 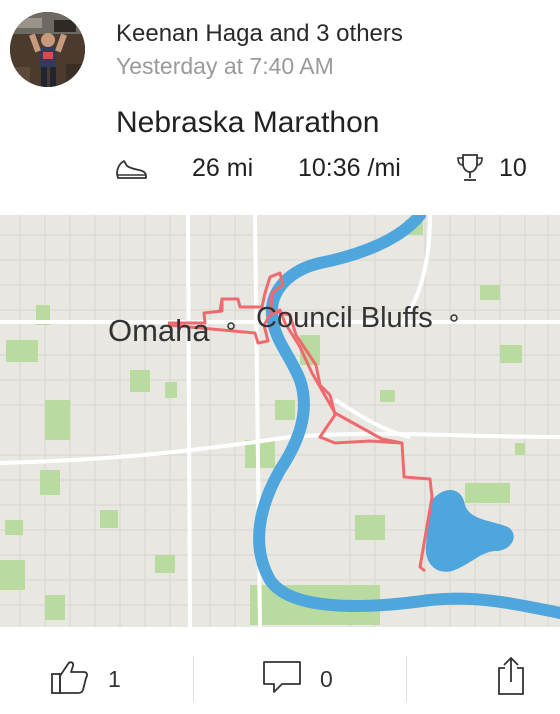 What do you see at coordinates (513, 168) in the screenshot?
I see `achievement-count: 10` at bounding box center [513, 168].